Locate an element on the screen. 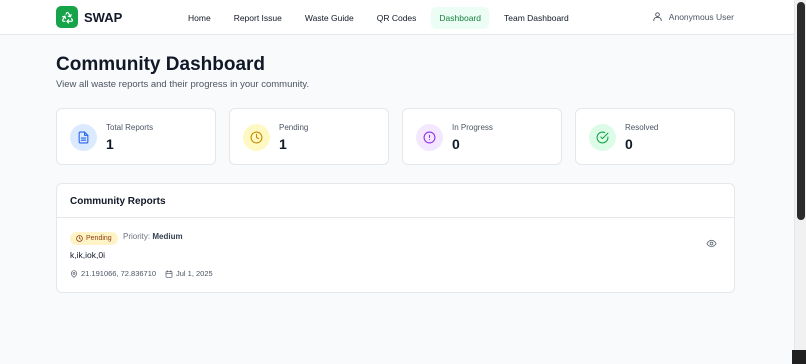  vertical-scrollbar is located at coordinates (800, 182).